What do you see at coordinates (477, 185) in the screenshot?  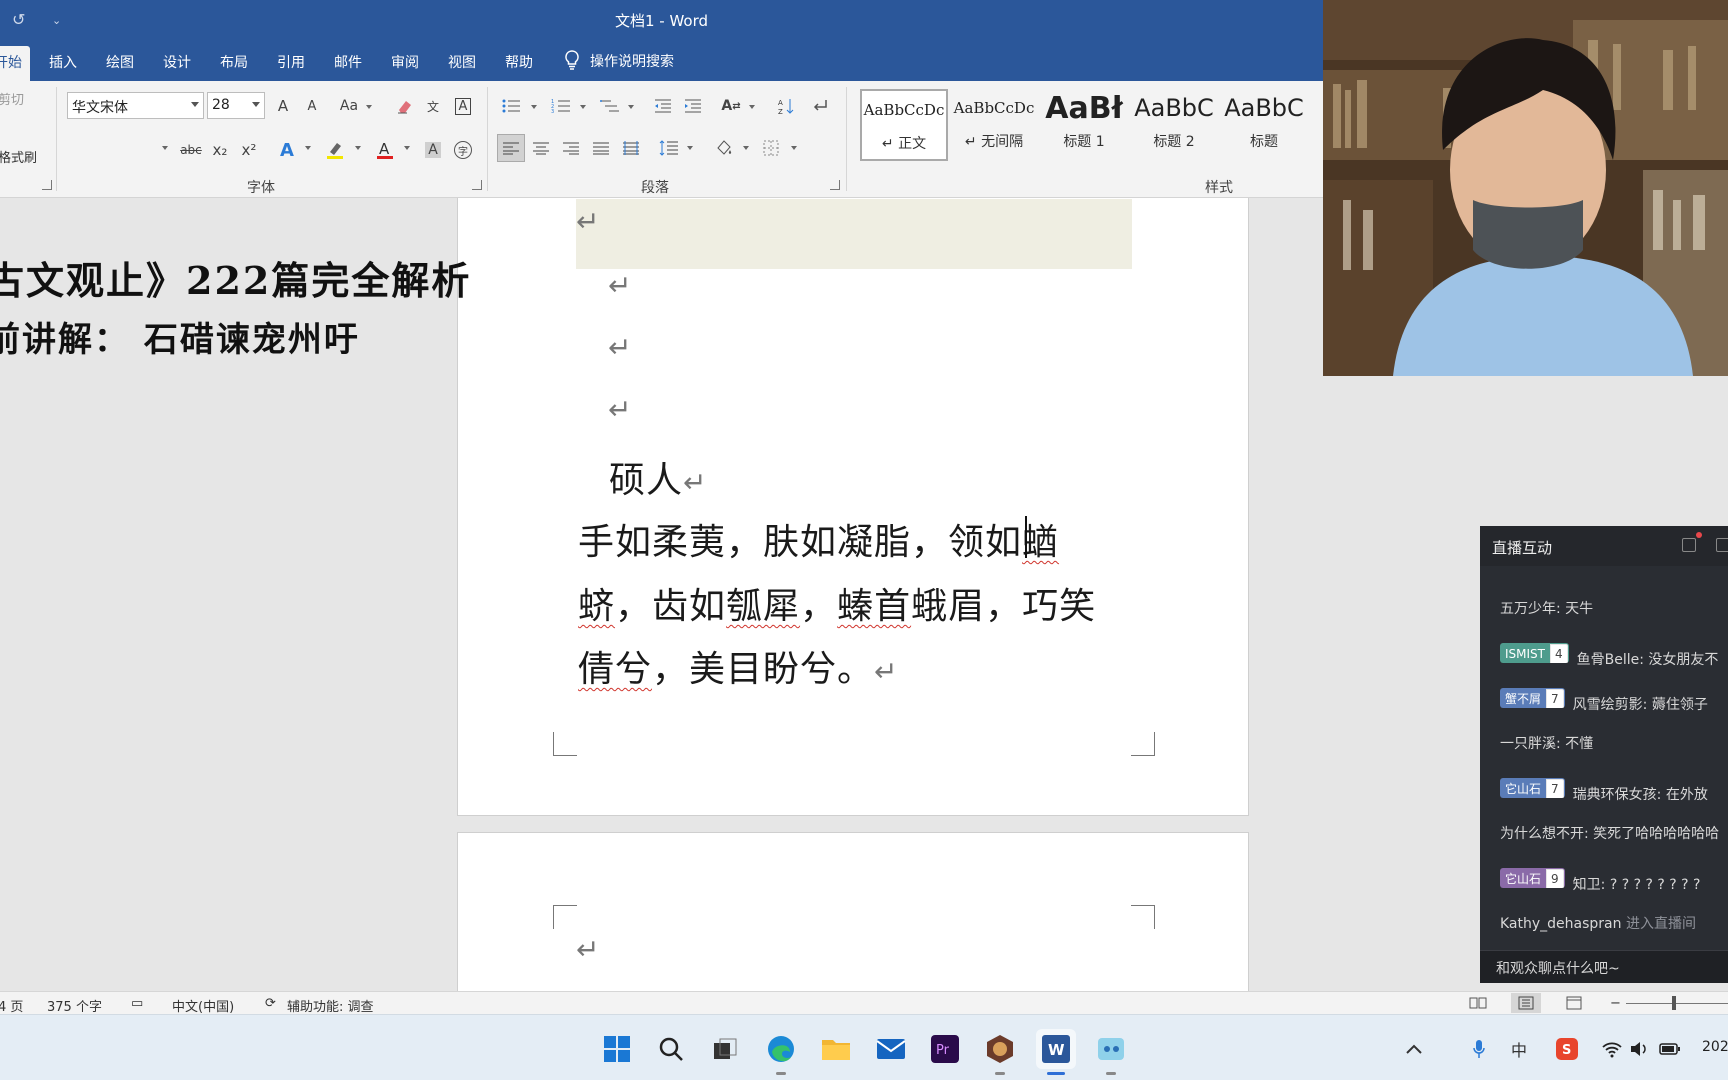 I see `font-launcher-icon` at bounding box center [477, 185].